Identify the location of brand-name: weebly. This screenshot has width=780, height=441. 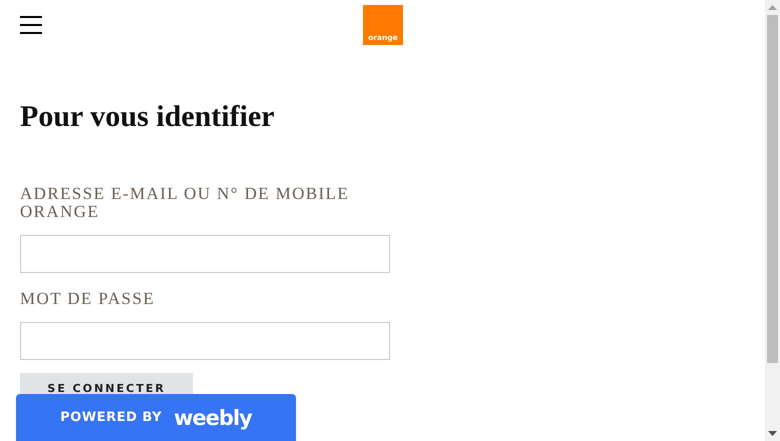
(213, 418).